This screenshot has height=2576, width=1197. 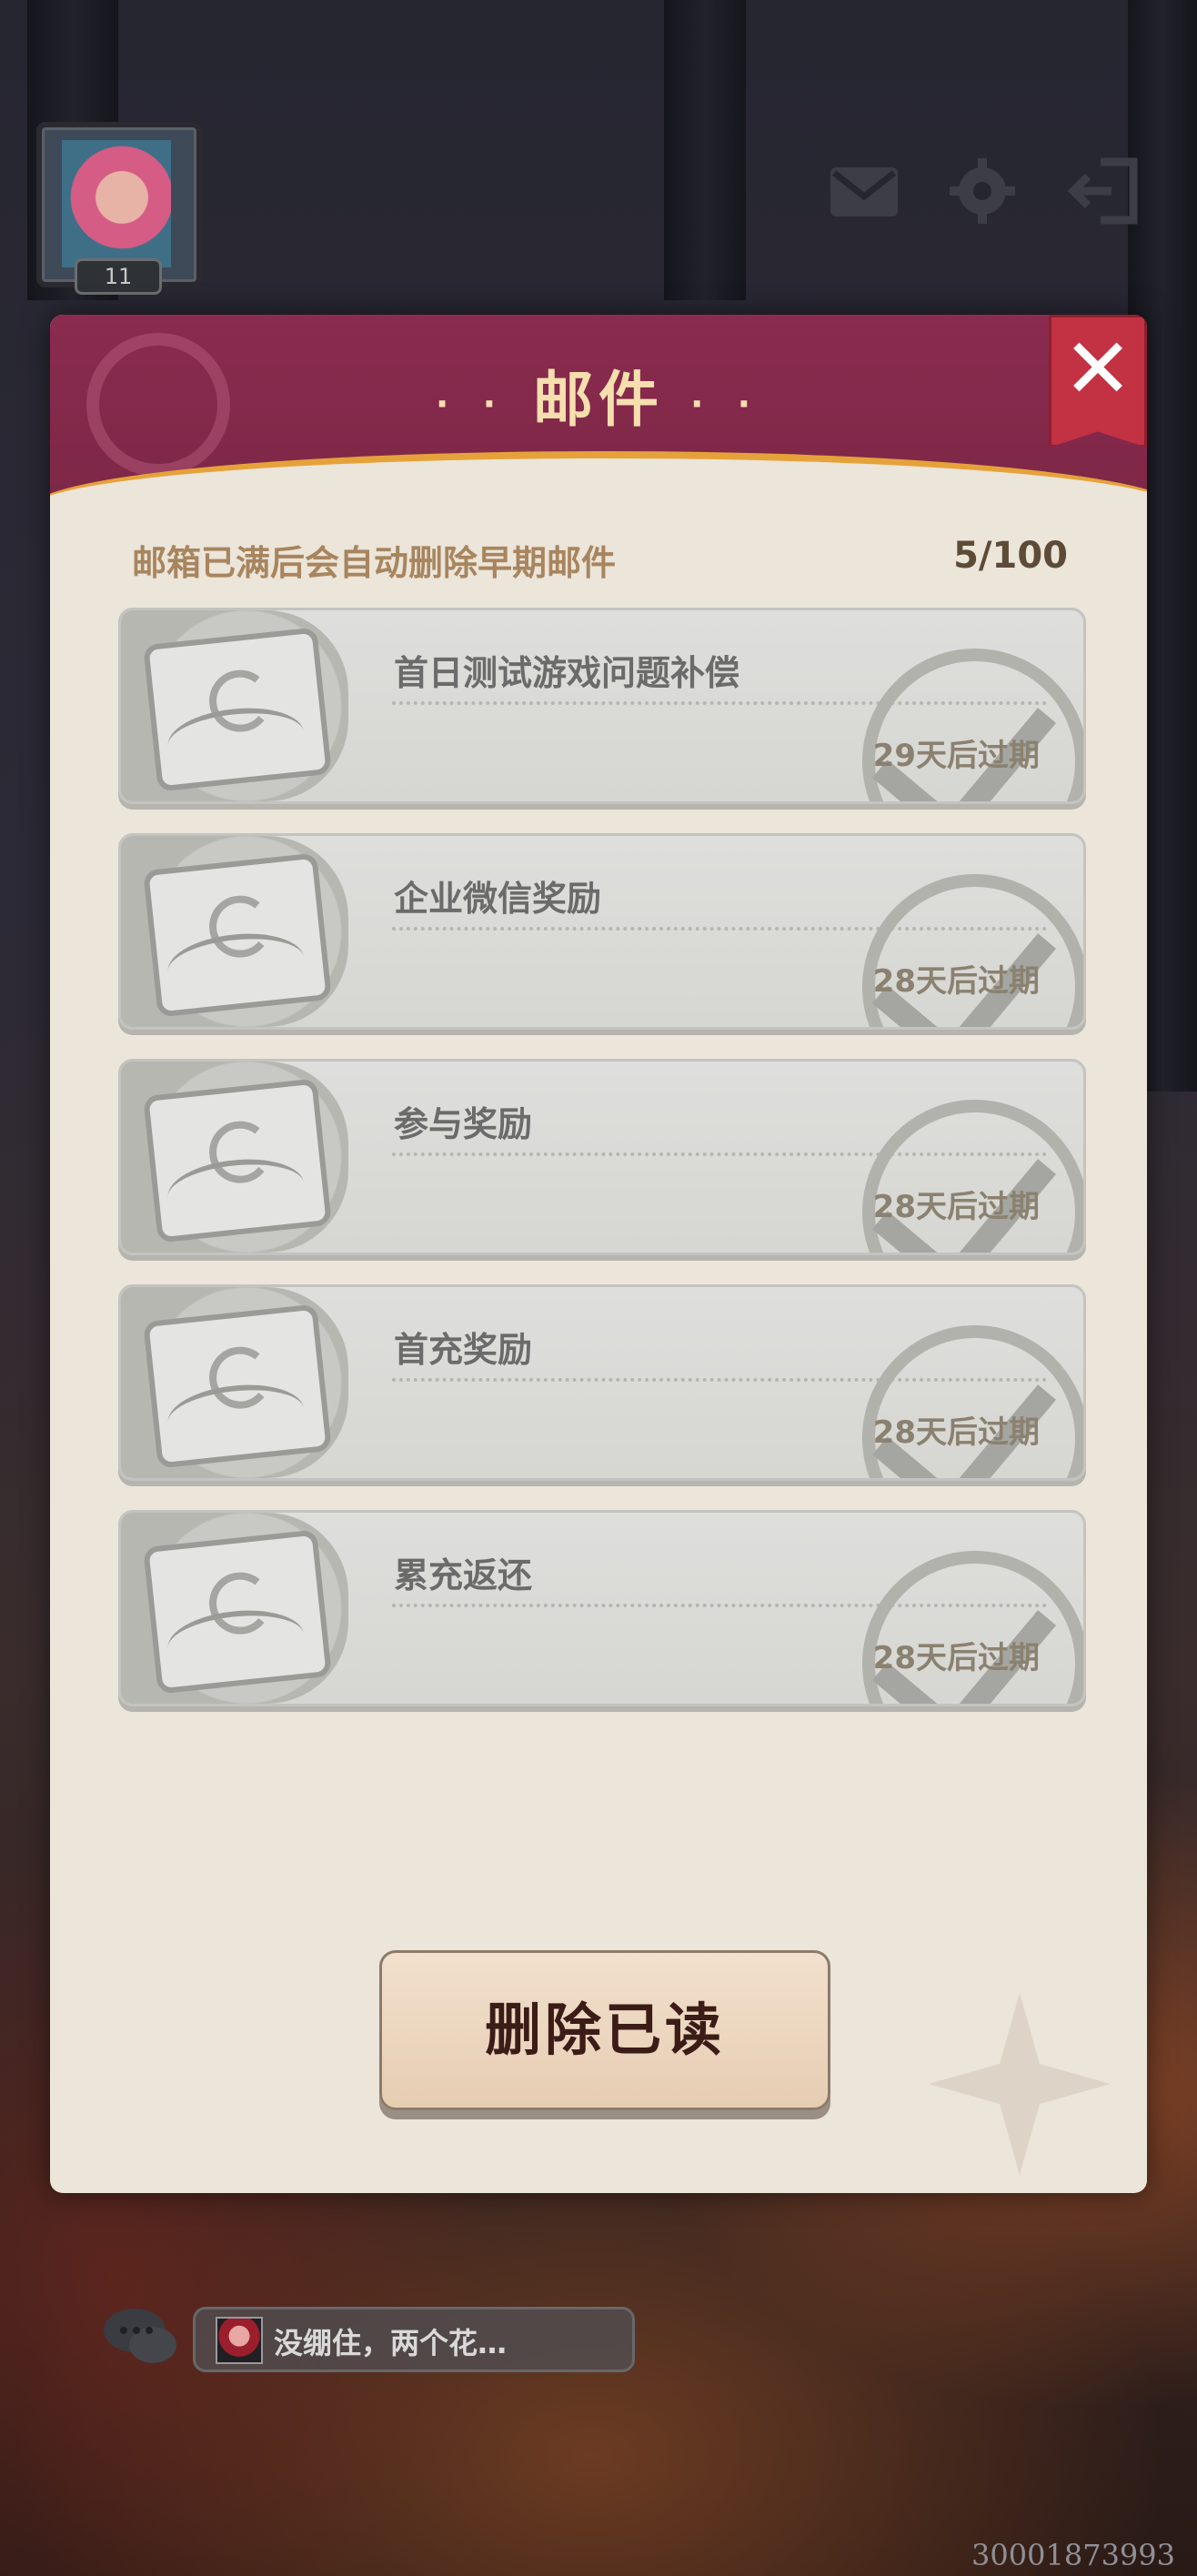 What do you see at coordinates (982, 191) in the screenshot?
I see `gear-icon` at bounding box center [982, 191].